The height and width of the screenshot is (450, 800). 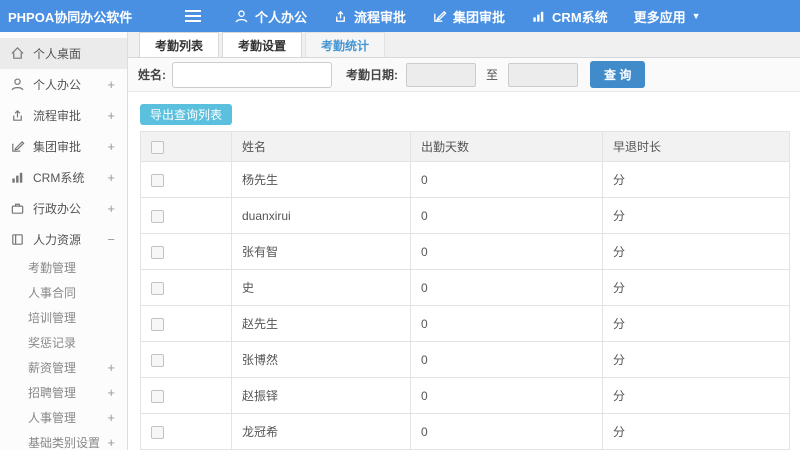 What do you see at coordinates (281, 17) in the screenshot?
I see `topnav-label: 个人办公` at bounding box center [281, 17].